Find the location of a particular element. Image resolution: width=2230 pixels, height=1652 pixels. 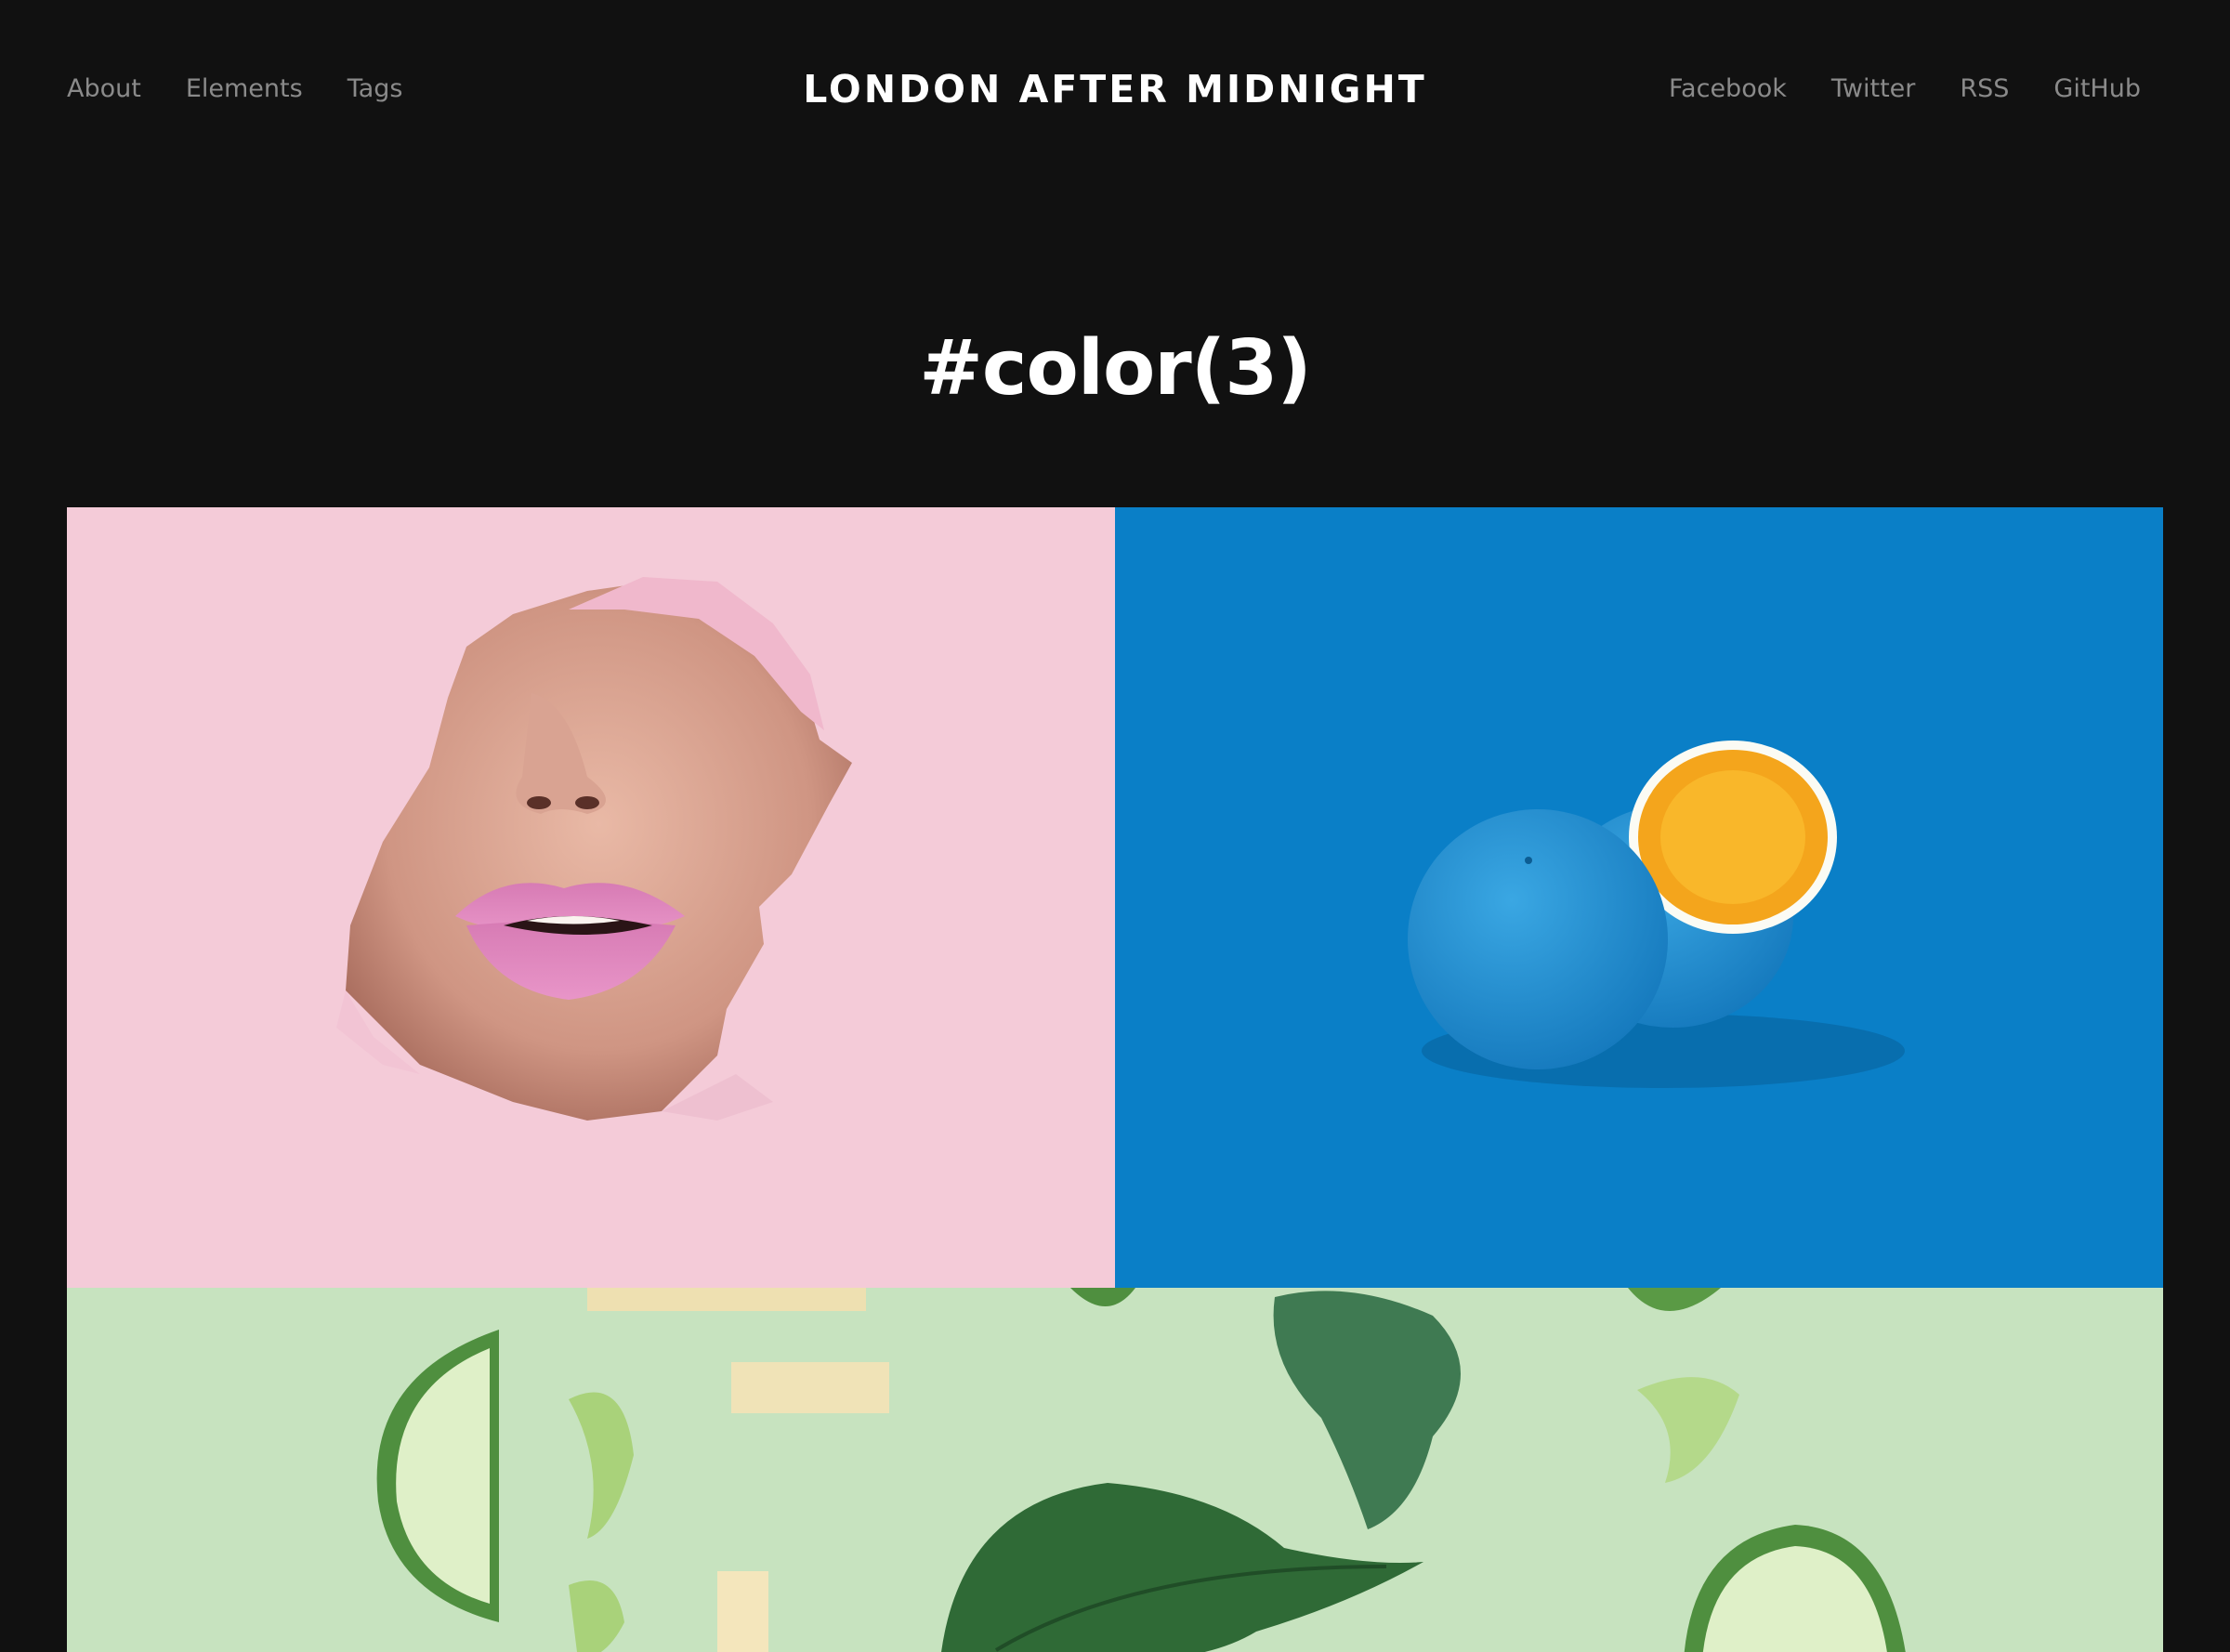

nav-link-github: GitHub is located at coordinates (2097, 89).